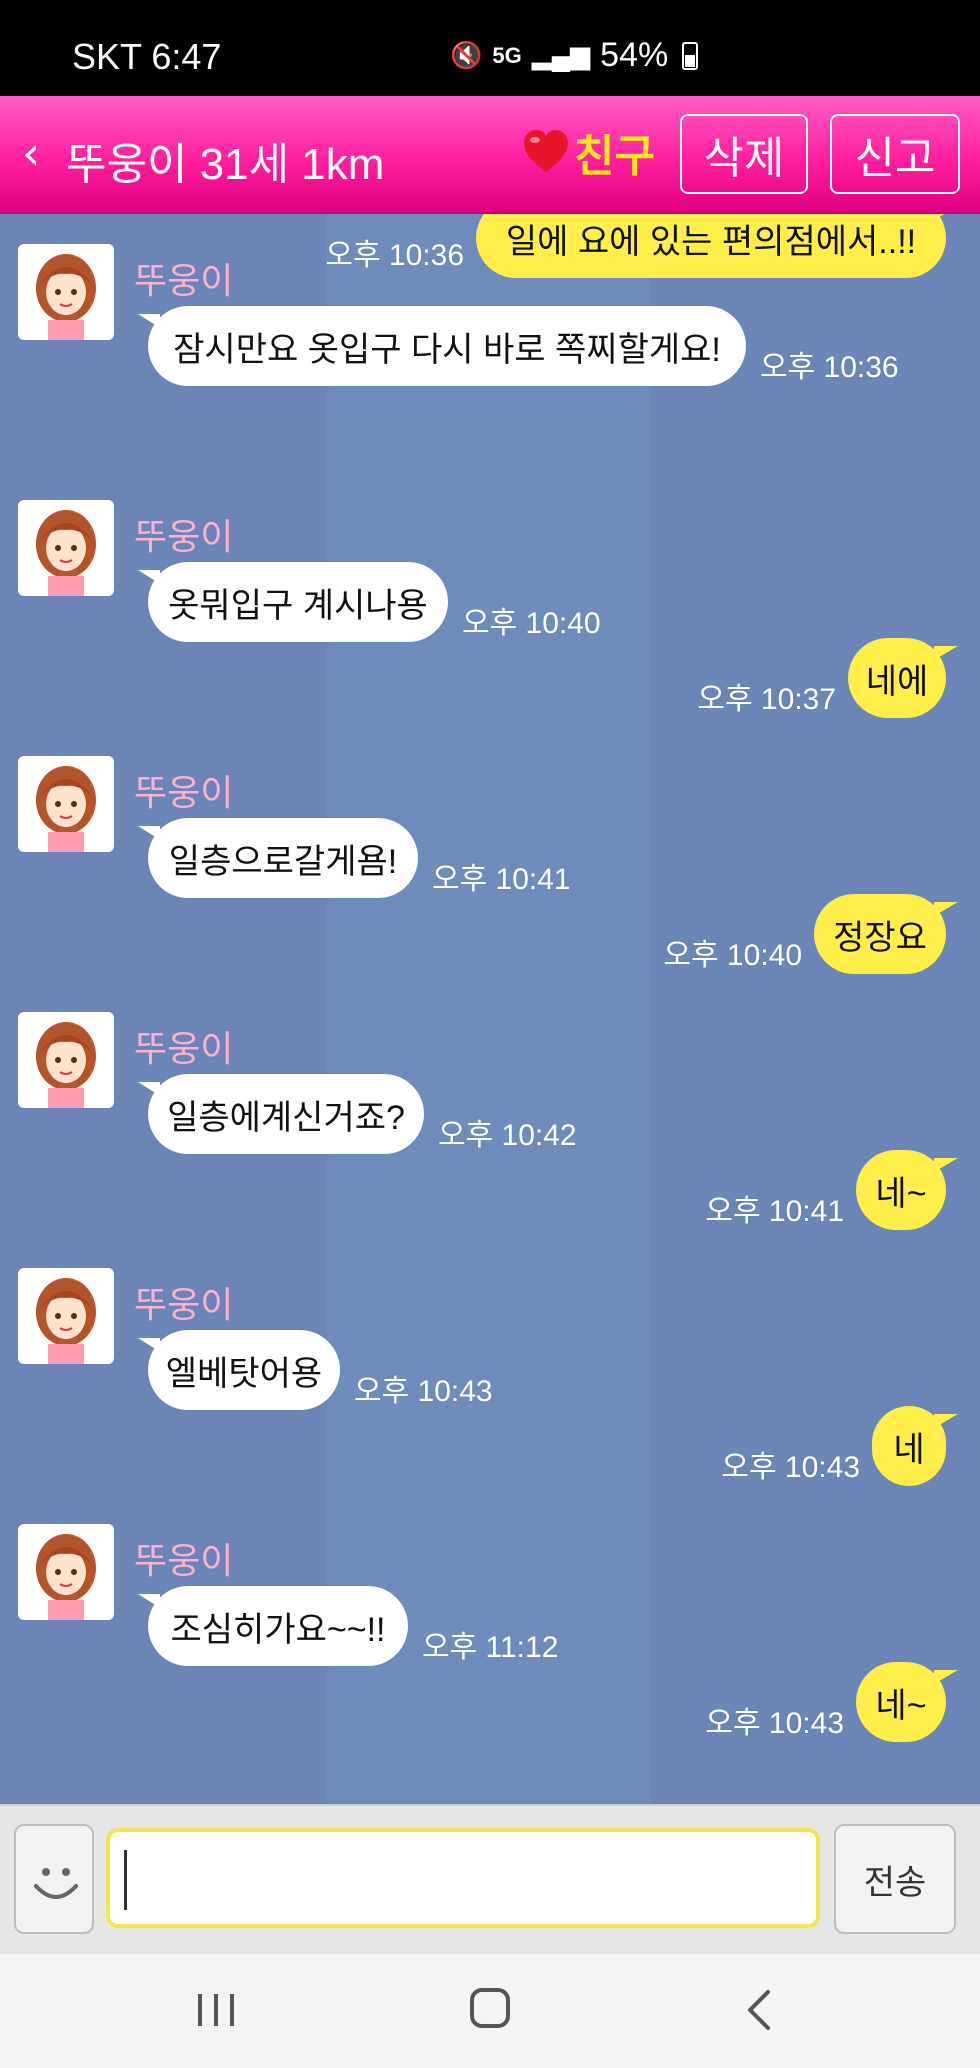 The width and height of the screenshot is (980, 2068). I want to click on mute-icon: 🔇, so click(466, 55).